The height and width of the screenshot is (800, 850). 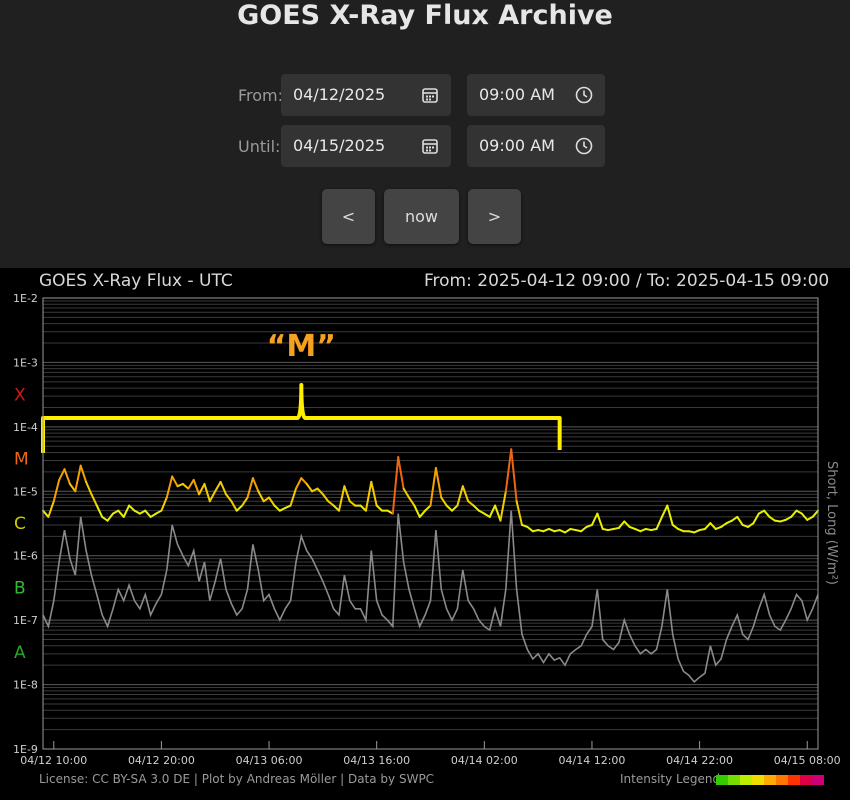 What do you see at coordinates (339, 94) in the screenshot?
I see `from-date-value: 04/12/2025` at bounding box center [339, 94].